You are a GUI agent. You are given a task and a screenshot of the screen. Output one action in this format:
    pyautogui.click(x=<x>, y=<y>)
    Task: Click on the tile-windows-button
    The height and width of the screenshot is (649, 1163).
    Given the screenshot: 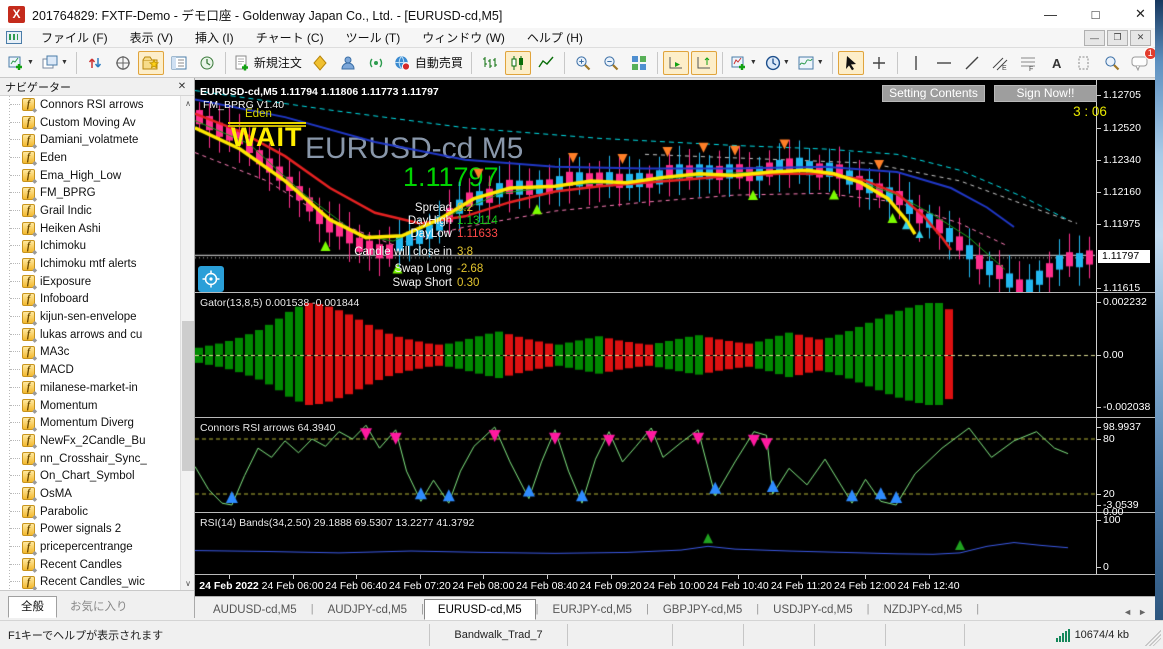 What is the action you would take?
    pyautogui.click(x=639, y=63)
    